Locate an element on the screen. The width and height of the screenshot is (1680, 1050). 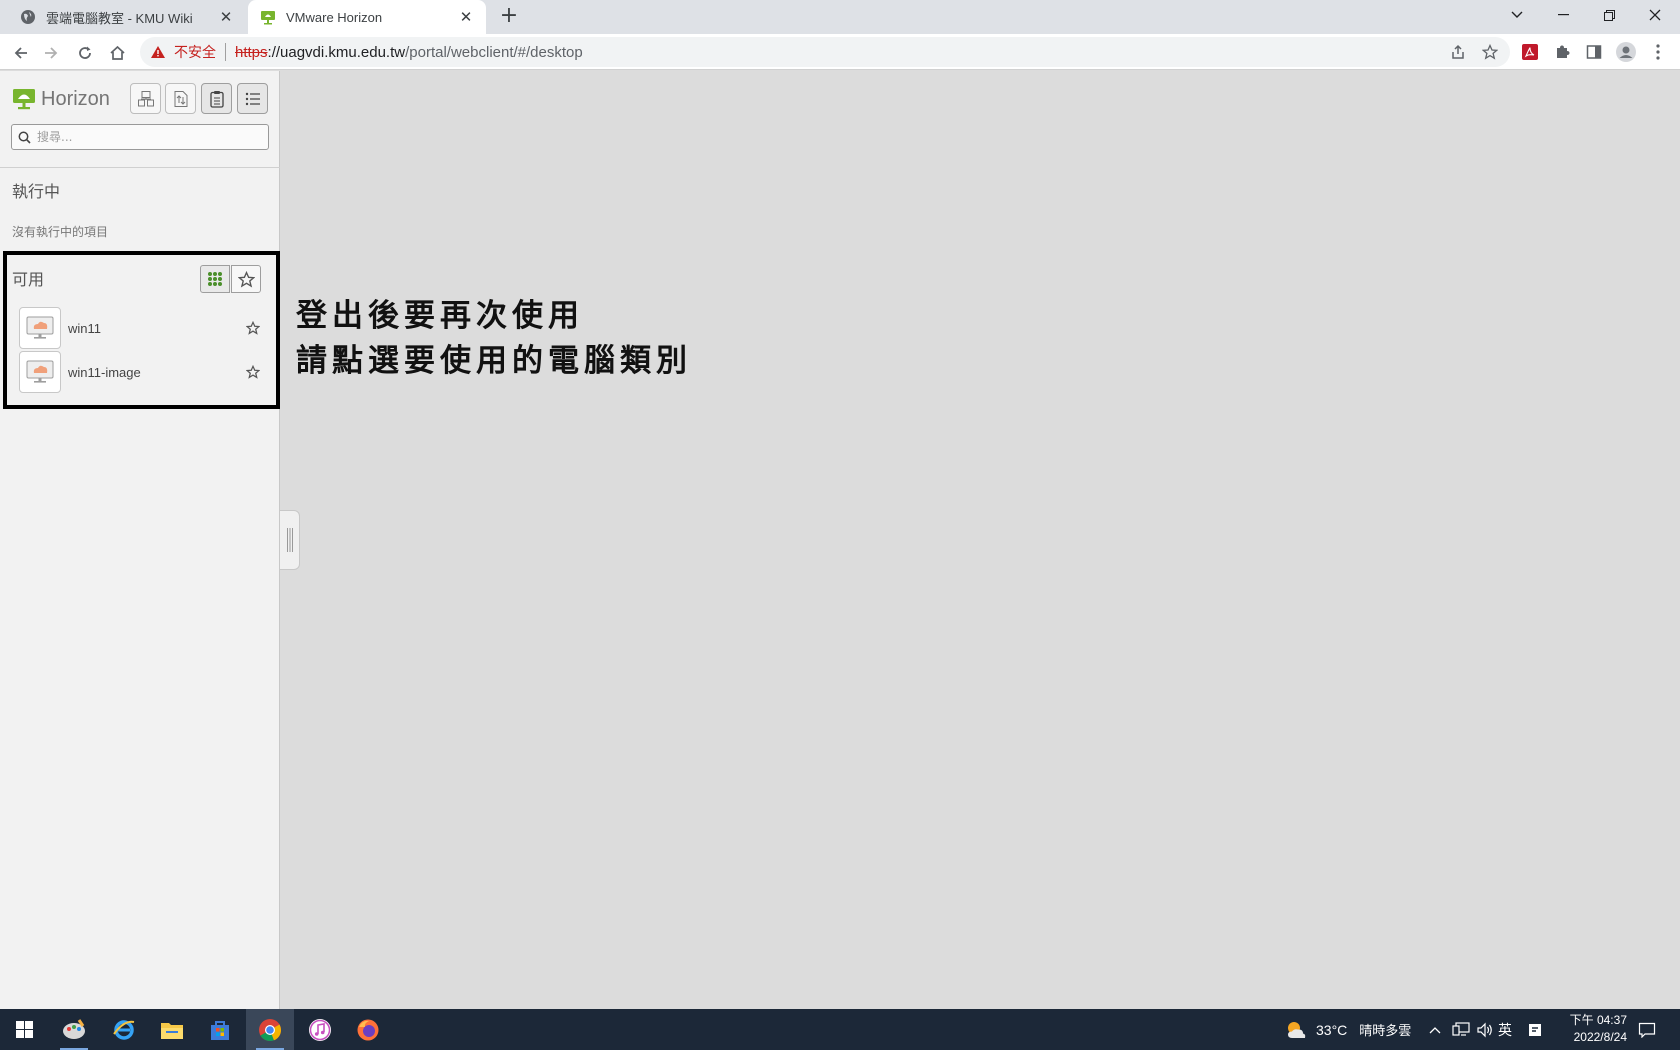
clipboard-button is located at coordinates (216, 98).